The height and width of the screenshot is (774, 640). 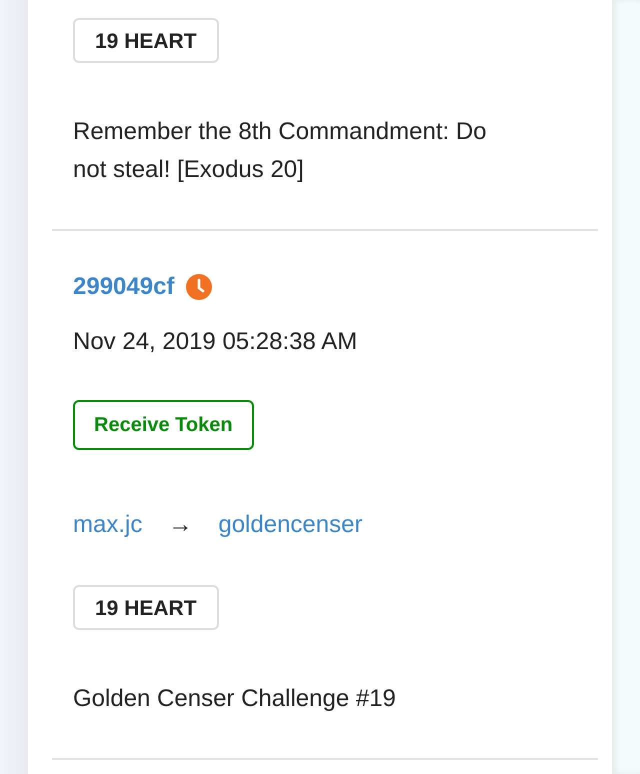 I want to click on sender-link: max.jc, so click(x=107, y=525).